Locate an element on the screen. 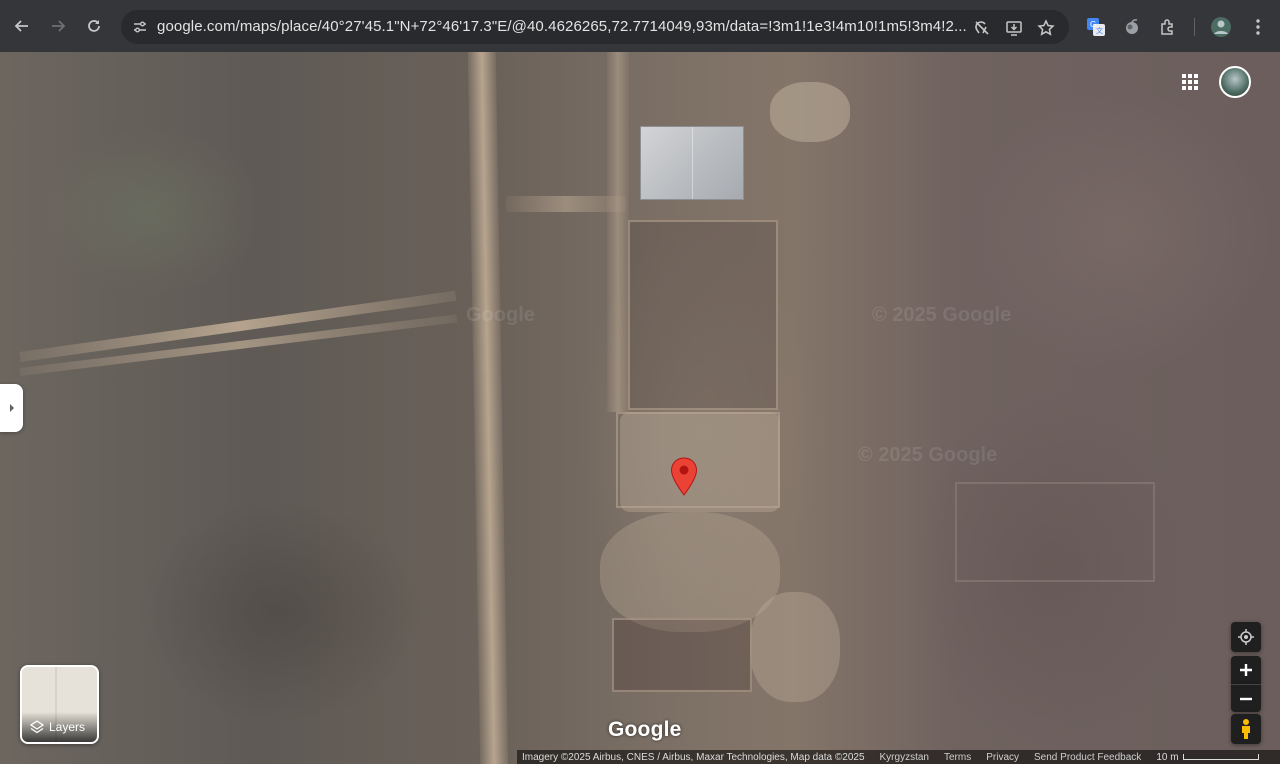  site-info-button is located at coordinates (140, 27).